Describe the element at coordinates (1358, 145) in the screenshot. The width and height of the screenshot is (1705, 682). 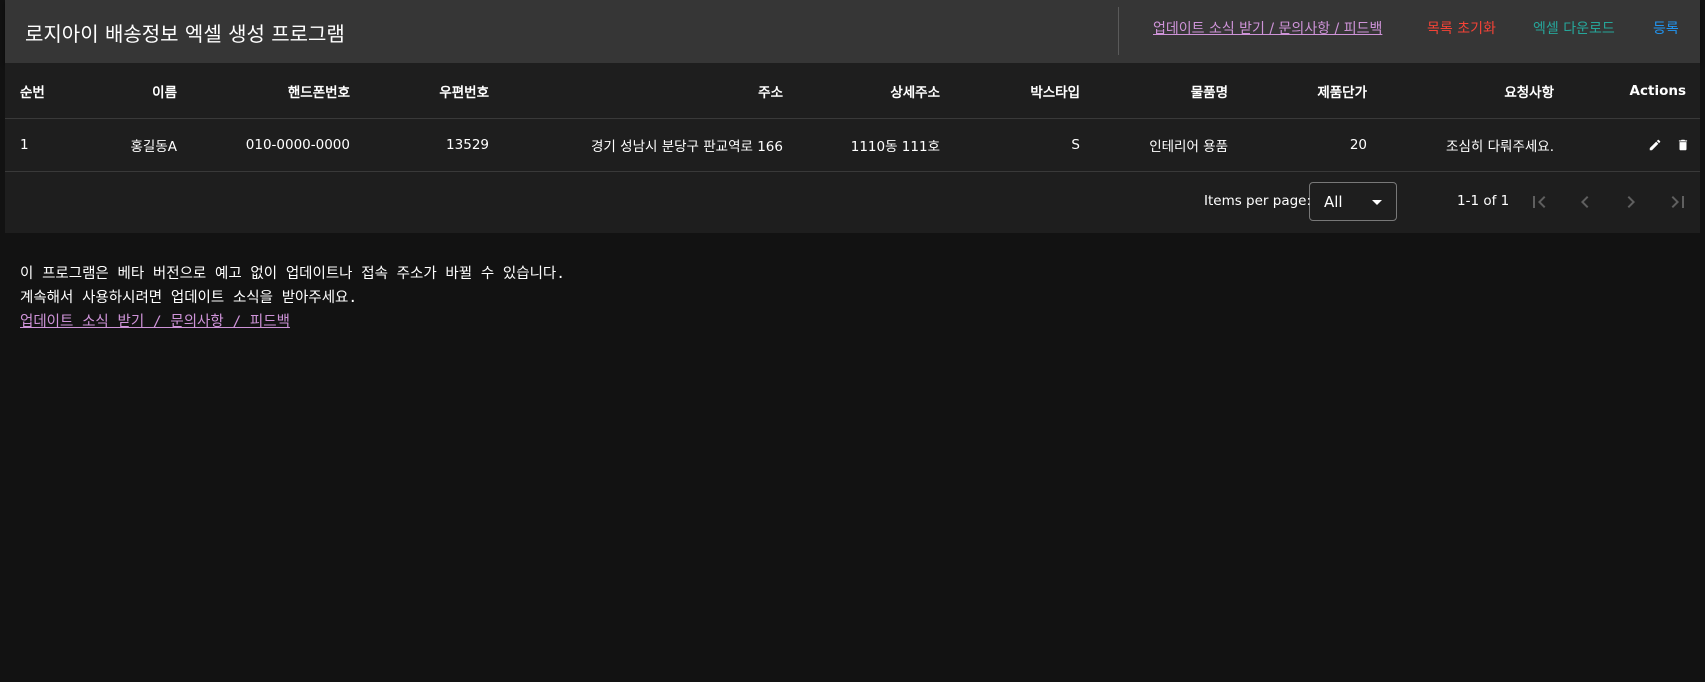
I see `cell-unit-price: 20` at that location.